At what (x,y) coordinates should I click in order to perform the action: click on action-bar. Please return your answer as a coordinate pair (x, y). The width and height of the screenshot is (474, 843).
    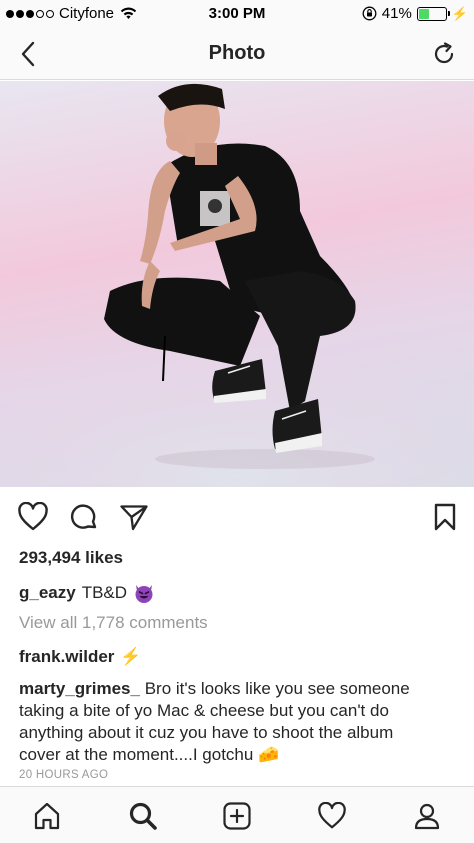
    Looking at the image, I should click on (237, 517).